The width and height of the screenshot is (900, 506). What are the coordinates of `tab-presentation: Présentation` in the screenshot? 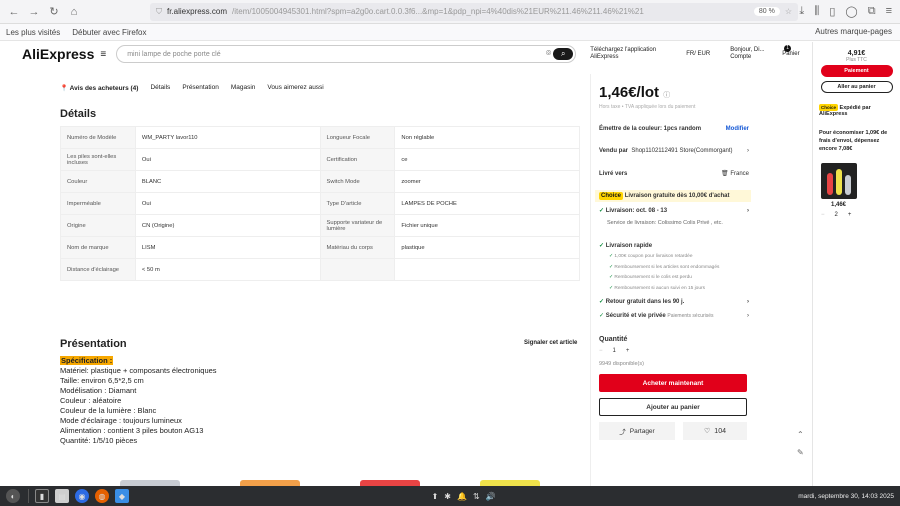 It's located at (200, 88).